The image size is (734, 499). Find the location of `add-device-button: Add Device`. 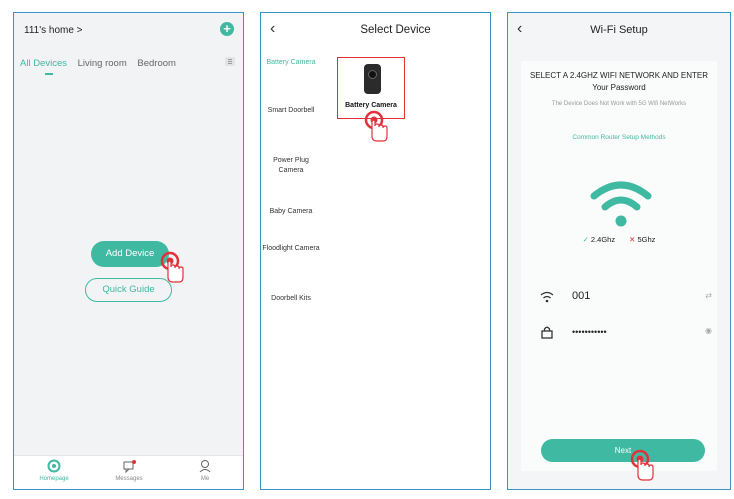

add-device-button: Add Device is located at coordinates (130, 254).